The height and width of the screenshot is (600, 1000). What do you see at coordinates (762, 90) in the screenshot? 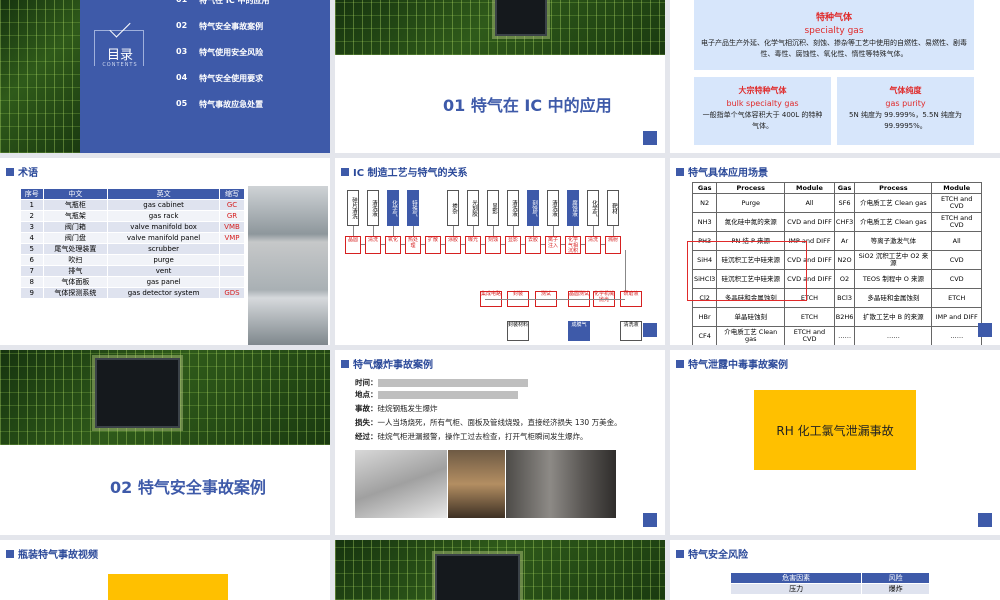
I see `bulk-title: 大宗特种气体` at bounding box center [762, 90].